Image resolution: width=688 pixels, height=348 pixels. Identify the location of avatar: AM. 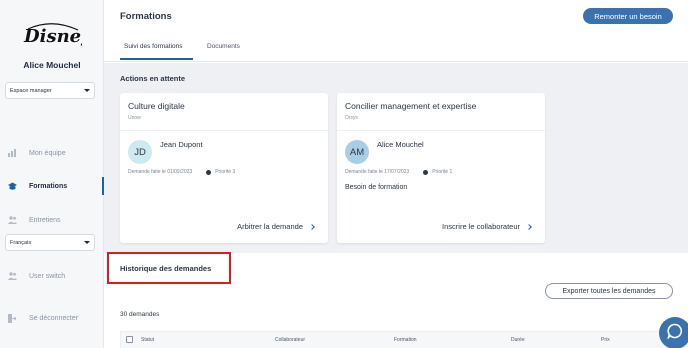
(357, 152).